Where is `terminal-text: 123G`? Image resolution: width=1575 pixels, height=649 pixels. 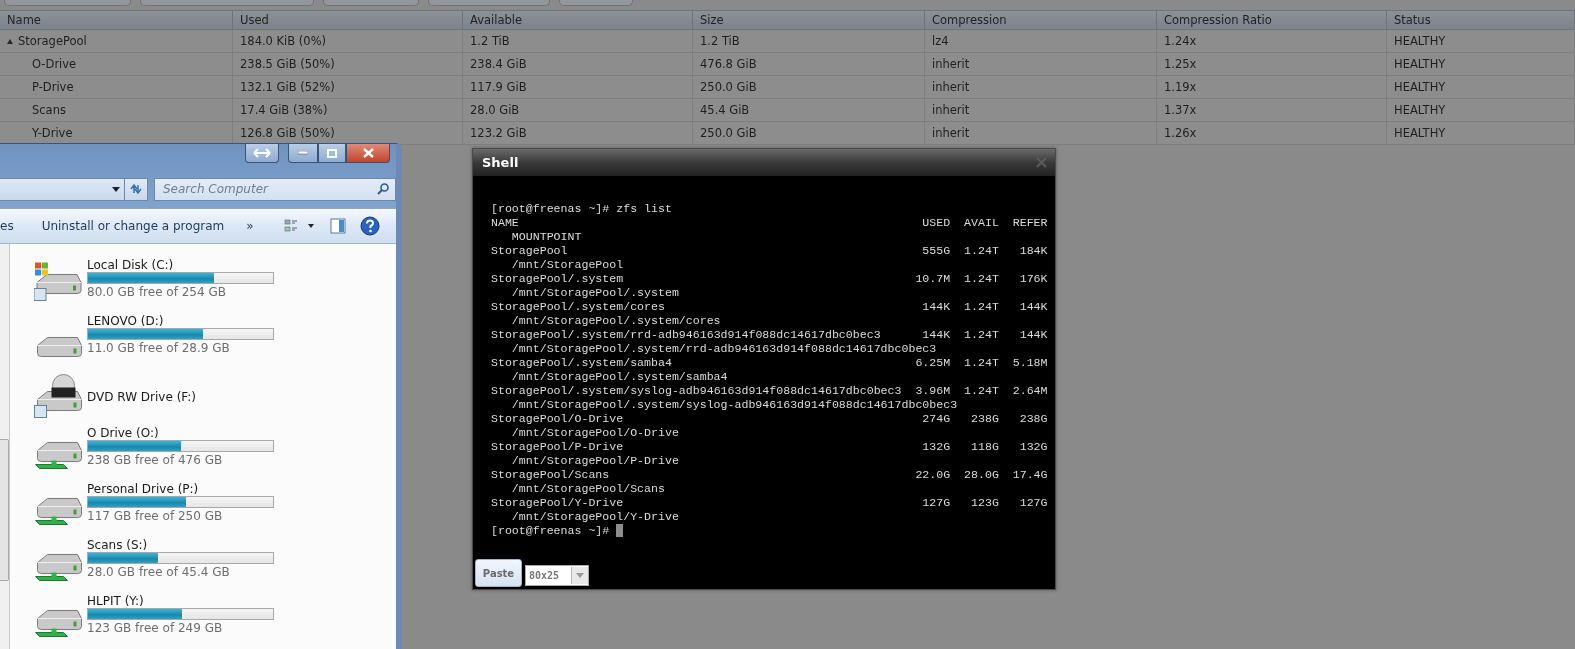
terminal-text: 123G is located at coordinates (984, 503).